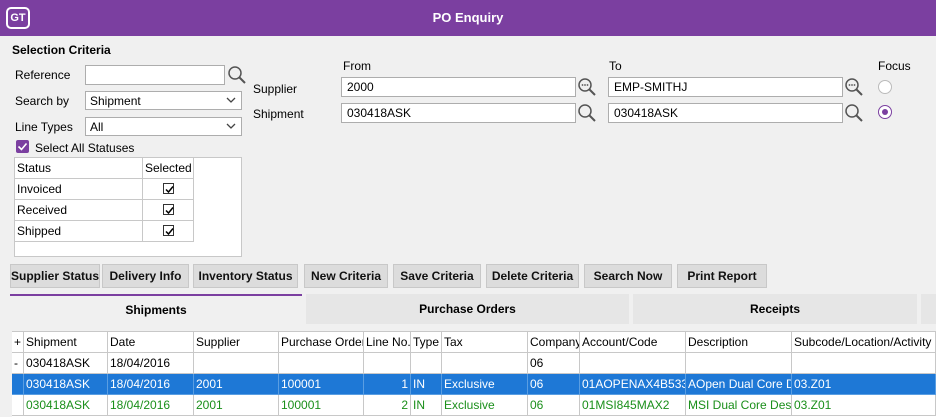 Image resolution: width=936 pixels, height=417 pixels. I want to click on table-cell: 1, so click(387, 384).